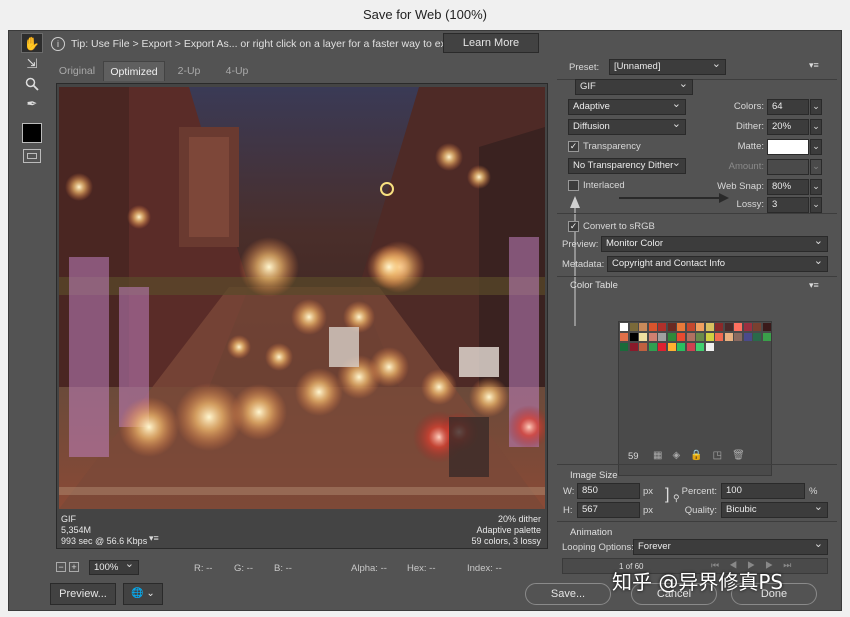 The width and height of the screenshot is (850, 617). Describe the element at coordinates (788, 147) in the screenshot. I see `matte-color-swatch` at that location.